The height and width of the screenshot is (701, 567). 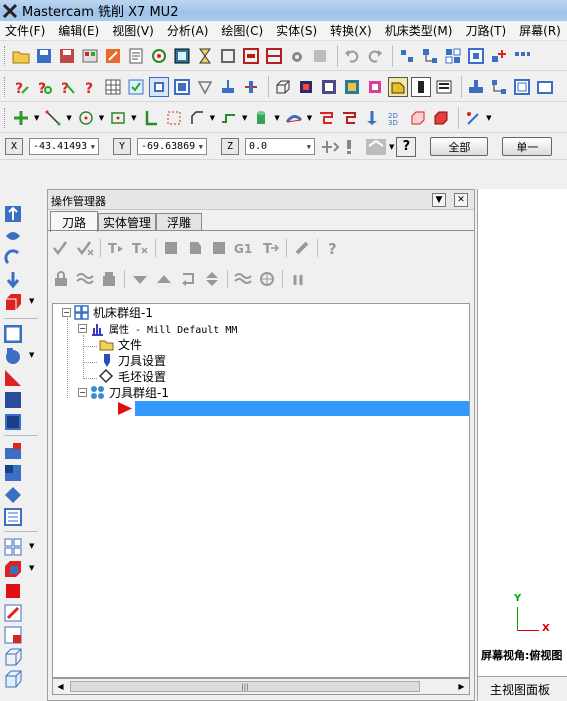 What do you see at coordinates (527, 146) in the screenshot?
I see `single-button: 单一` at bounding box center [527, 146].